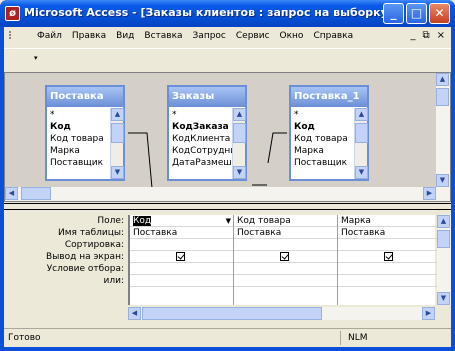 The image size is (455, 351). Describe the element at coordinates (12, 36) in the screenshot. I see `toolbar-grip-icon` at that location.